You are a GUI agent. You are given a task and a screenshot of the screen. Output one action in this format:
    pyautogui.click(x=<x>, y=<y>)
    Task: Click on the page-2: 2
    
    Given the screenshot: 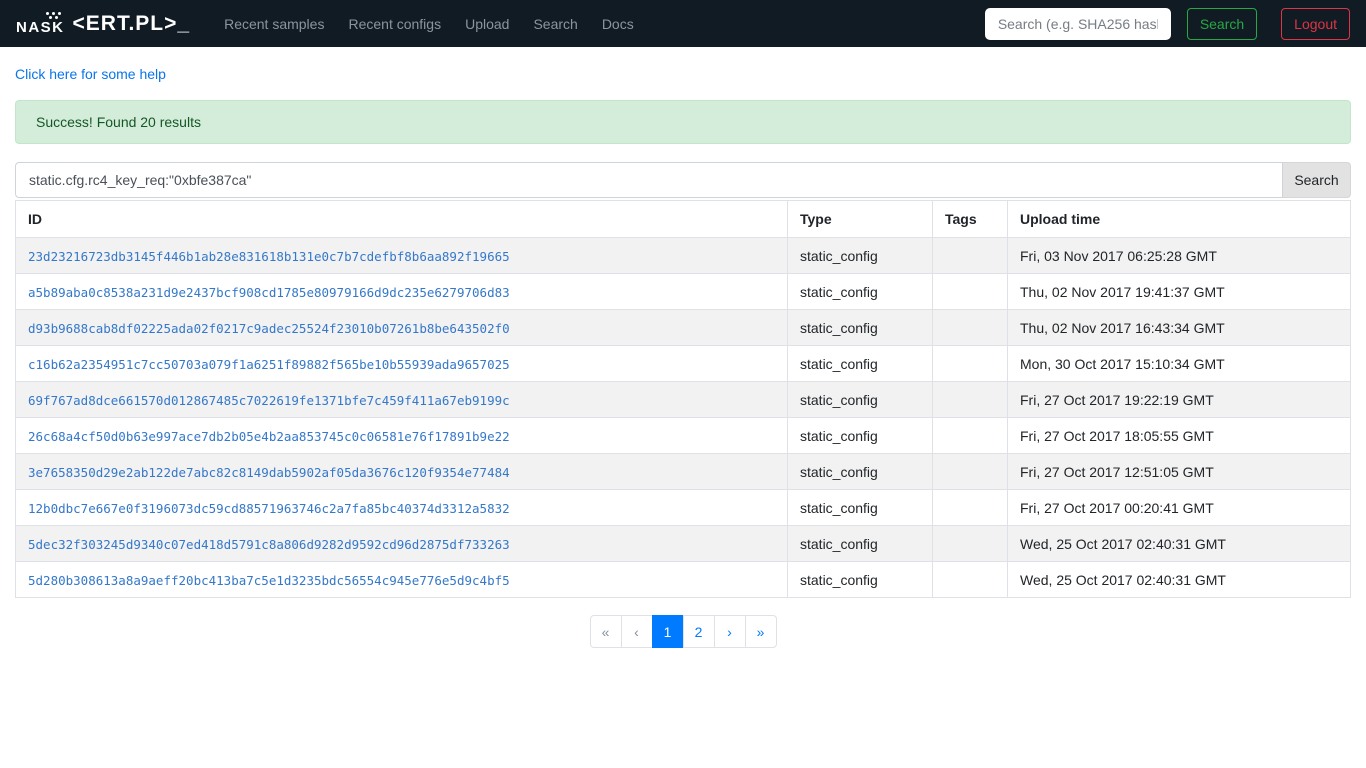 What is the action you would take?
    pyautogui.click(x=698, y=631)
    